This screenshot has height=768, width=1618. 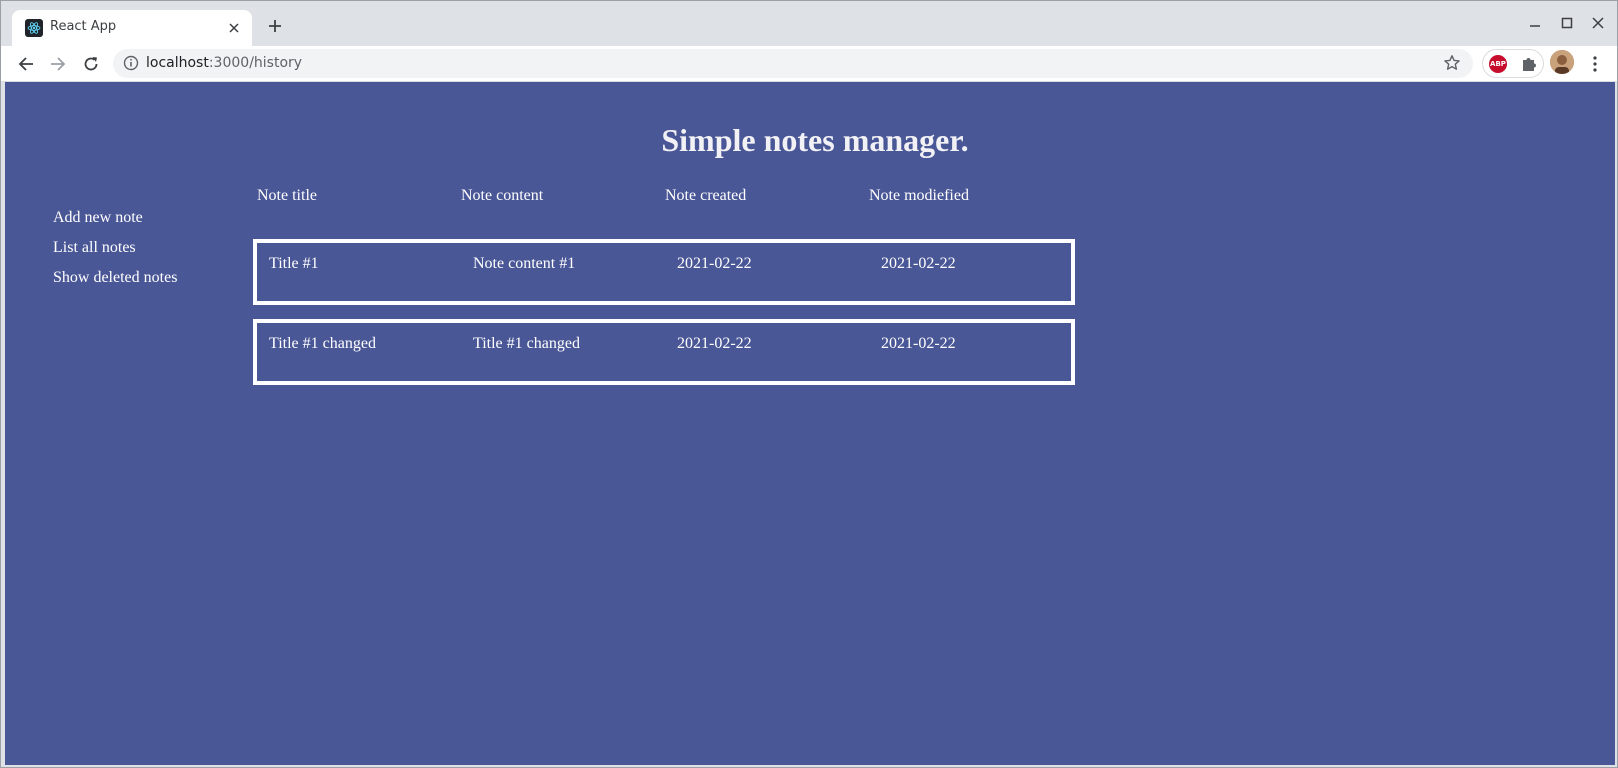 What do you see at coordinates (322, 343) in the screenshot?
I see `cell-title: Title #1 changed` at bounding box center [322, 343].